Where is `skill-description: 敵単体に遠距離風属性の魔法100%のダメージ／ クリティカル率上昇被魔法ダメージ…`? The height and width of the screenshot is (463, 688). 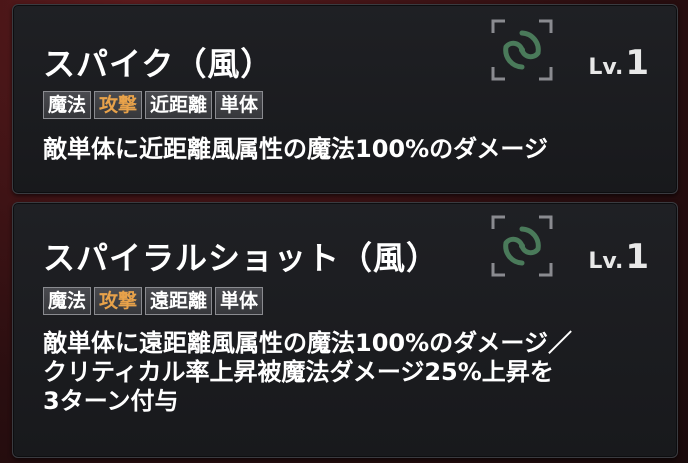 skill-description: 敵単体に遠距離風属性の魔法100%のダメージ／ クリティカル率上昇被魔法ダメージ… is located at coordinates (307, 372).